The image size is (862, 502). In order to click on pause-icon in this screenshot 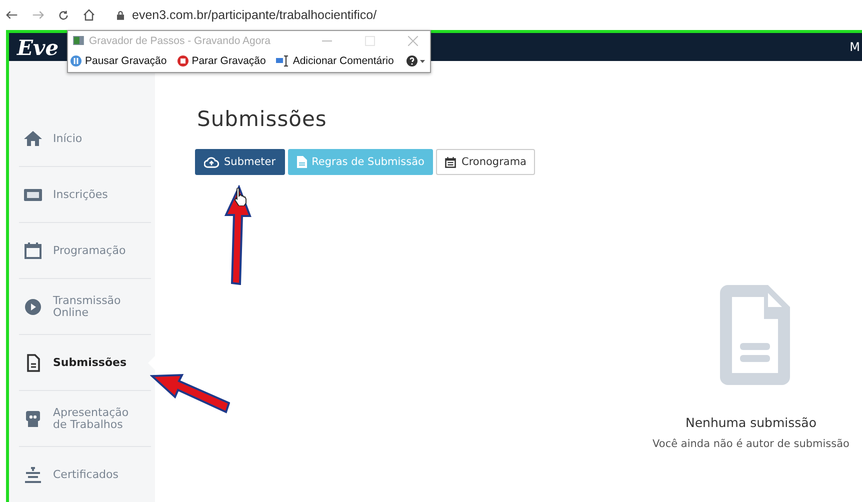, I will do `click(76, 61)`.